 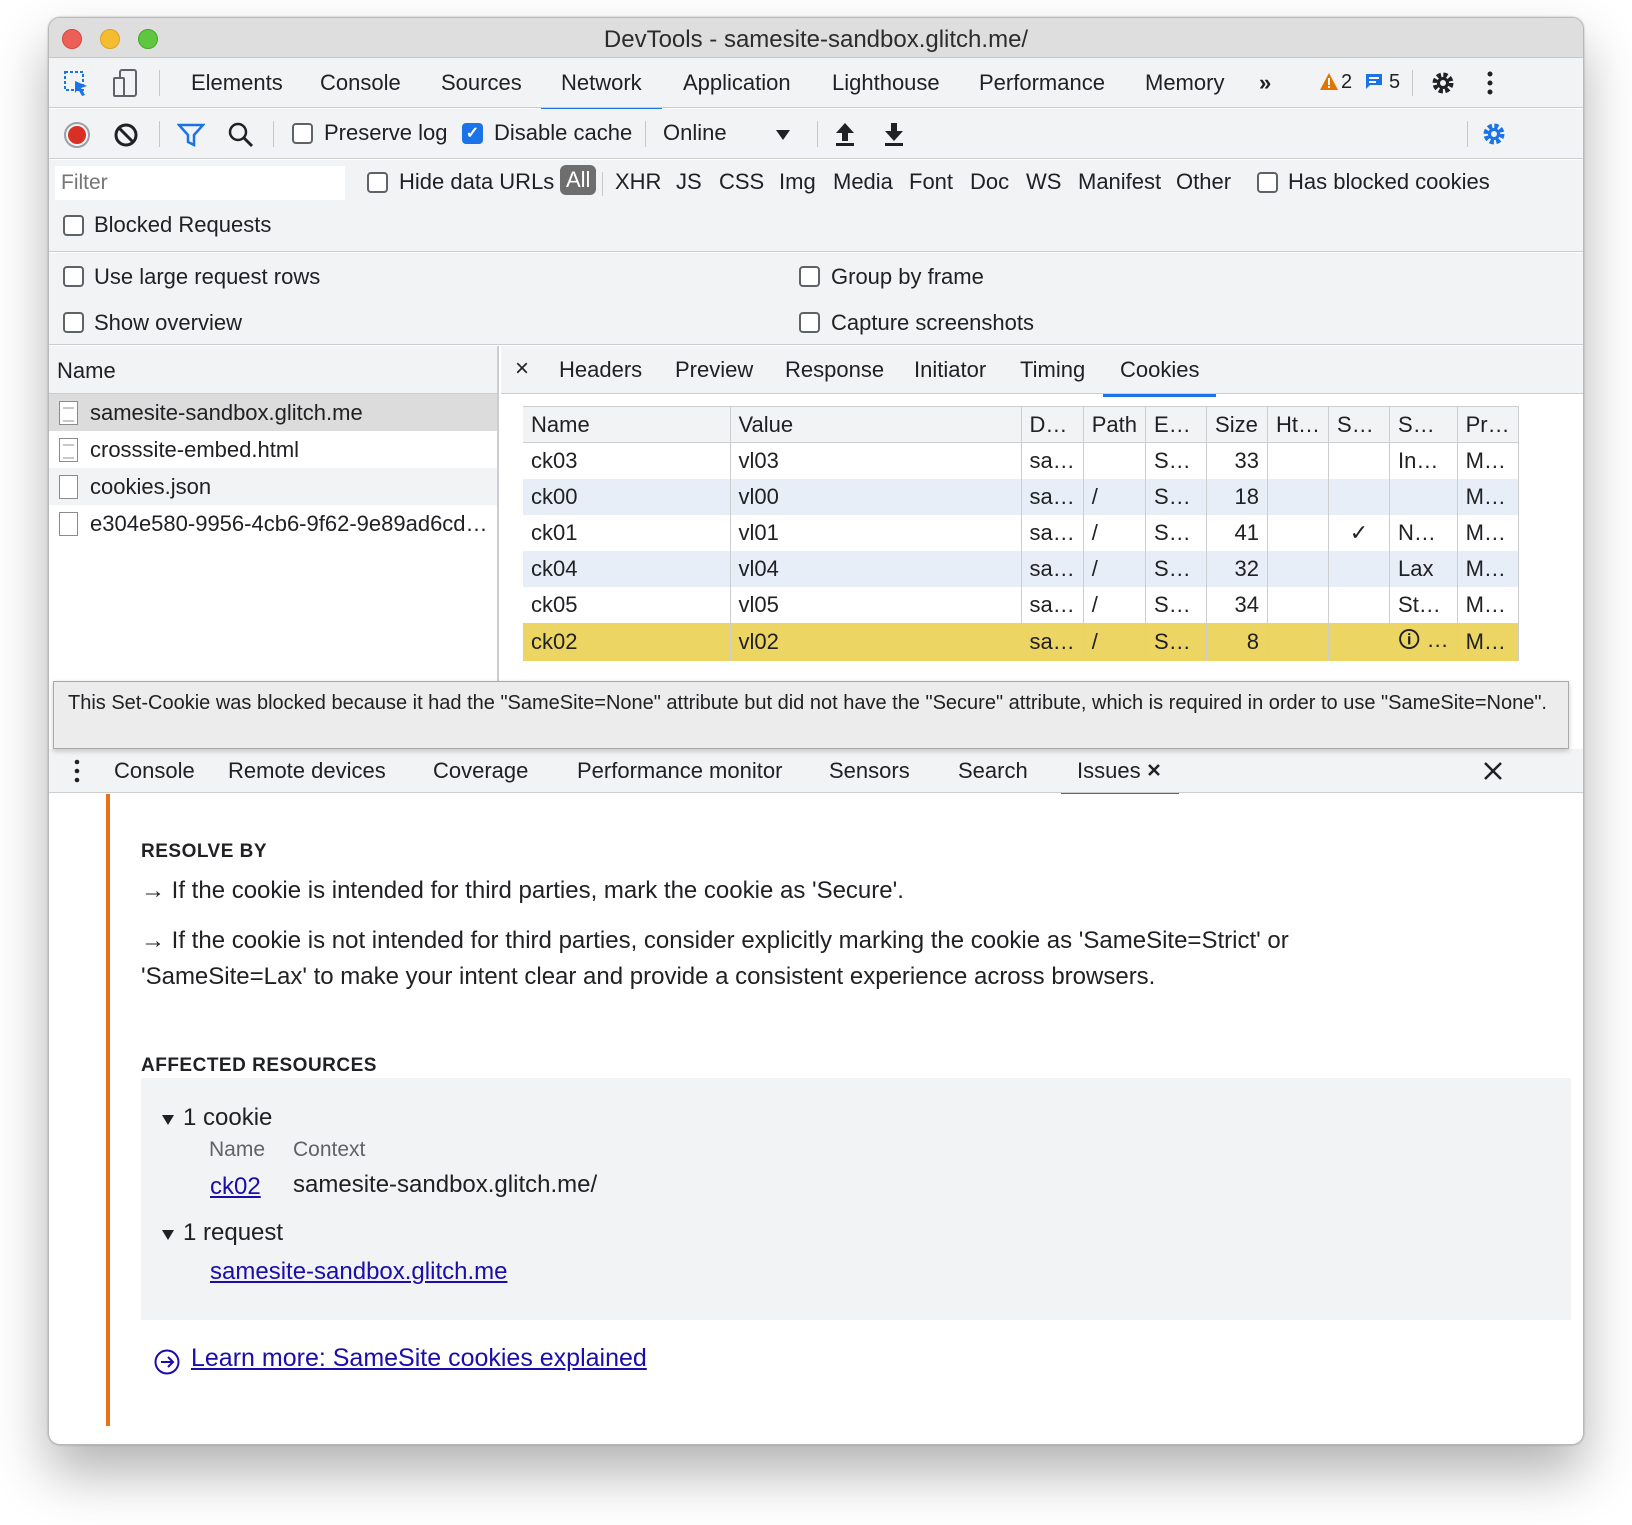 What do you see at coordinates (989, 182) in the screenshot?
I see `filter-type-doc: Doc` at bounding box center [989, 182].